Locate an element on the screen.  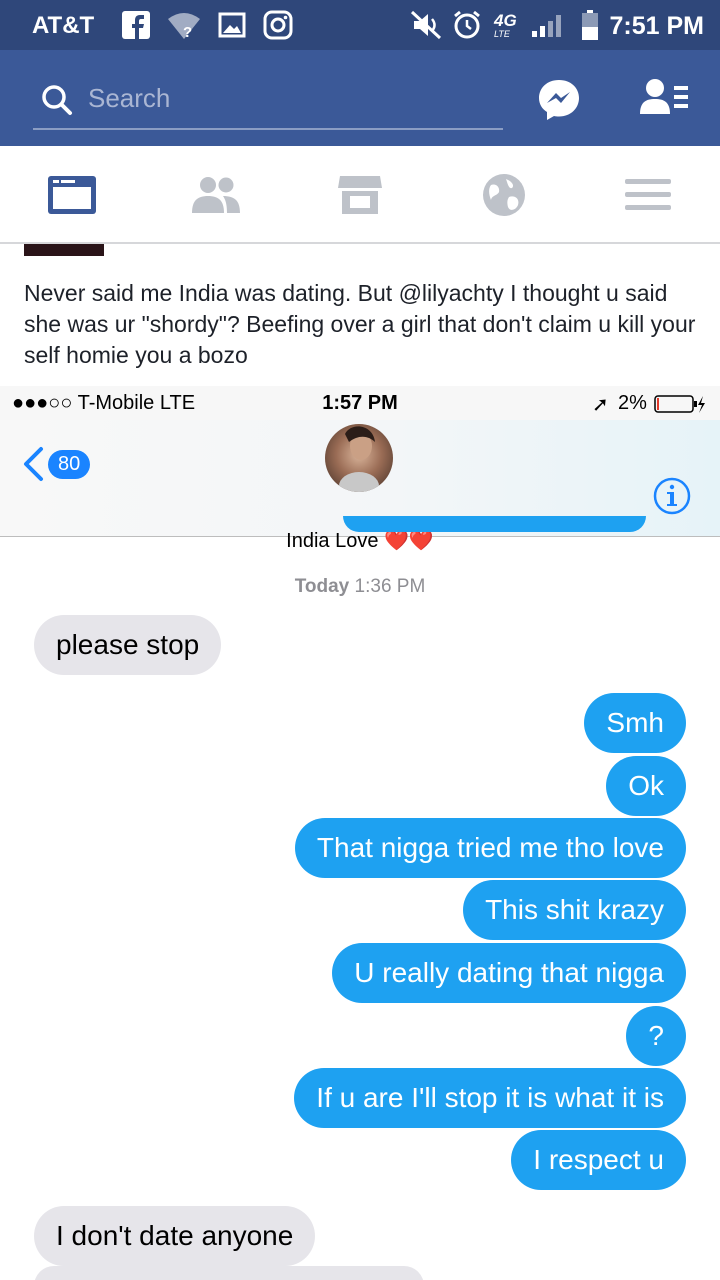
tab-marketplace is located at coordinates (360, 195).